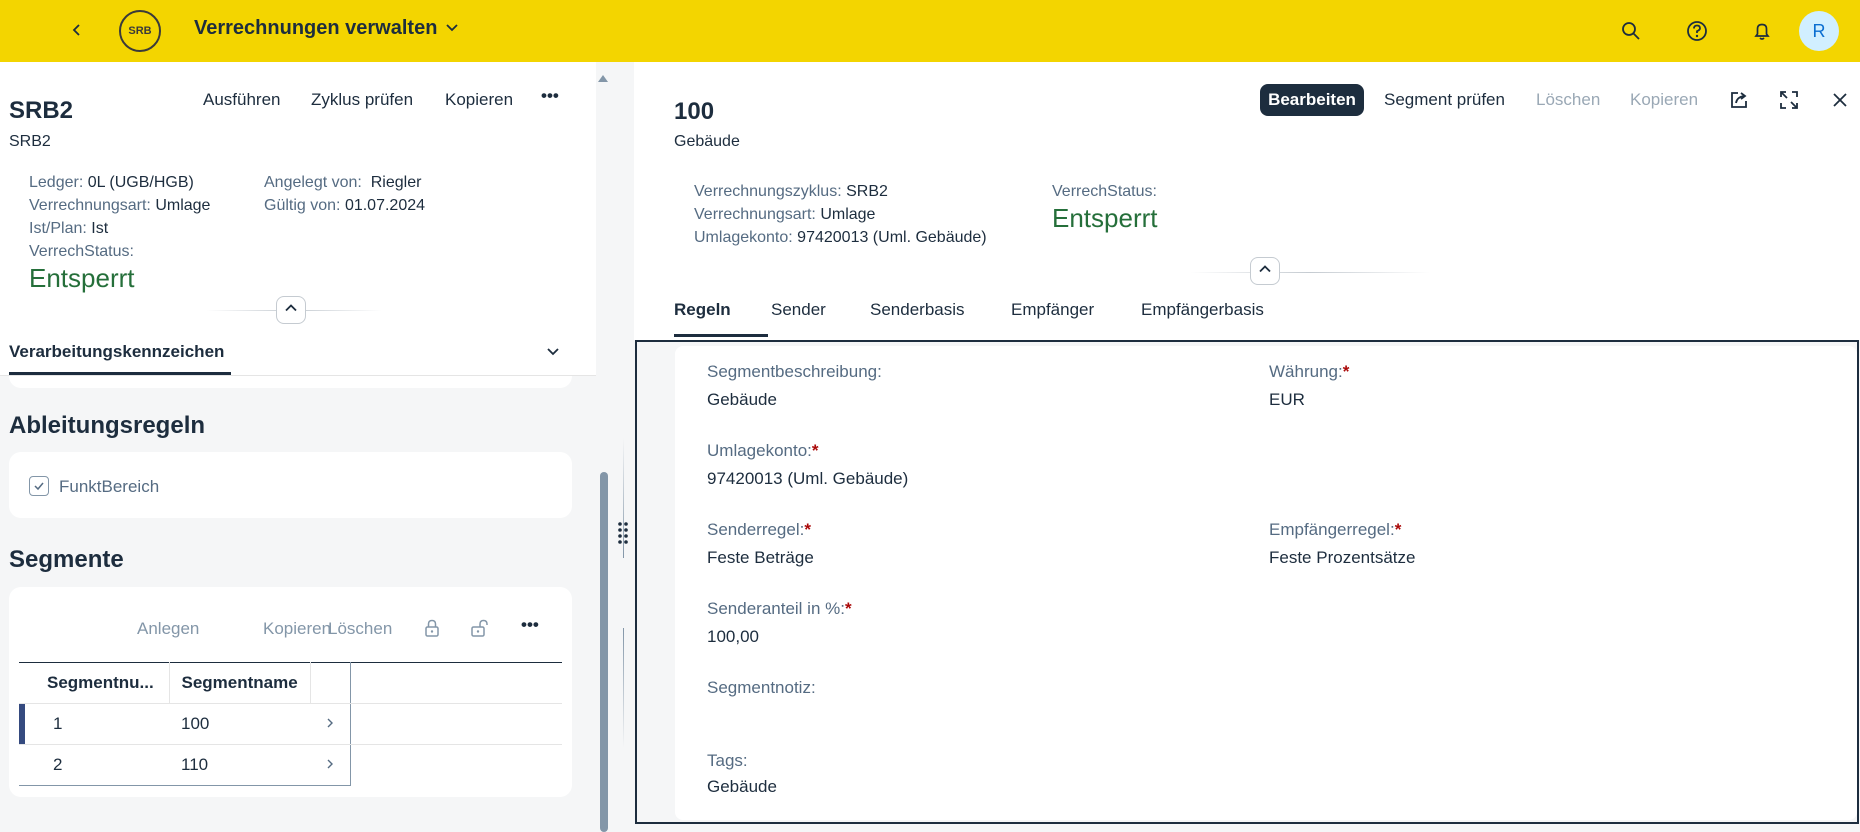 The image size is (1860, 832). I want to click on cycle-value: SRB2, so click(867, 191).